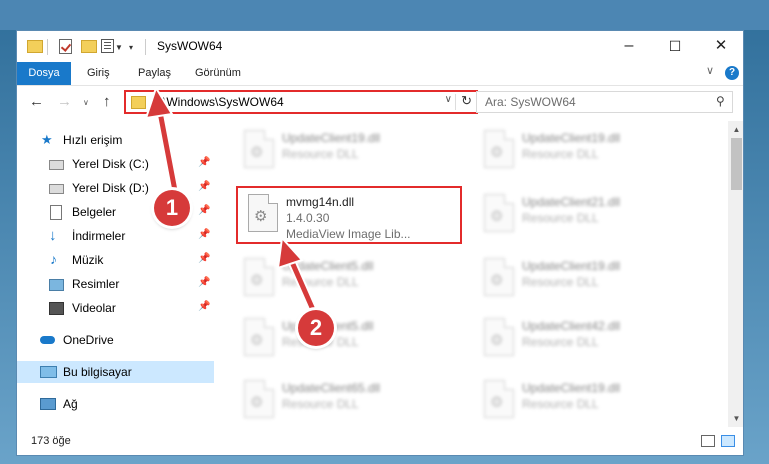  I want to click on nav-item-onedrive: OneDrive, so click(115, 340).